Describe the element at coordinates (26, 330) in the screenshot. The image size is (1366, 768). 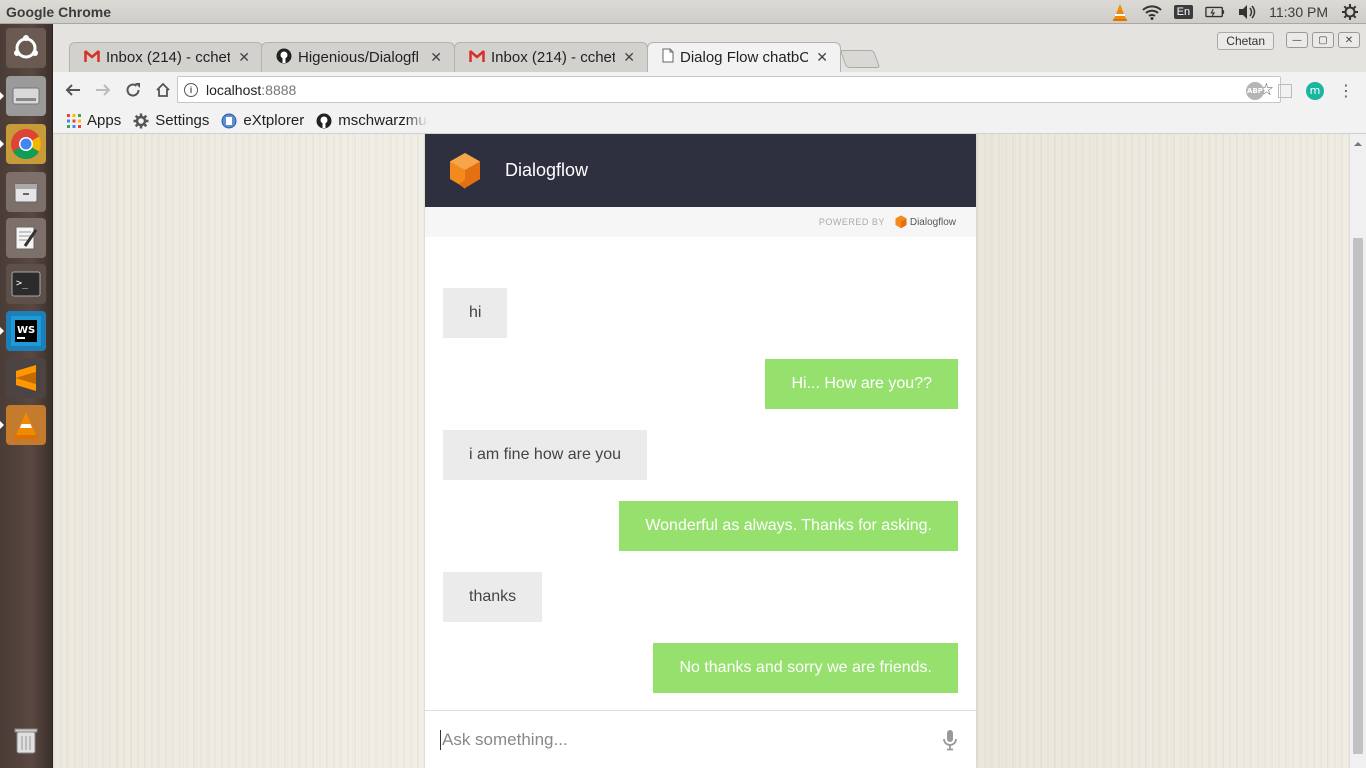
I see `svg-text: WS` at that location.